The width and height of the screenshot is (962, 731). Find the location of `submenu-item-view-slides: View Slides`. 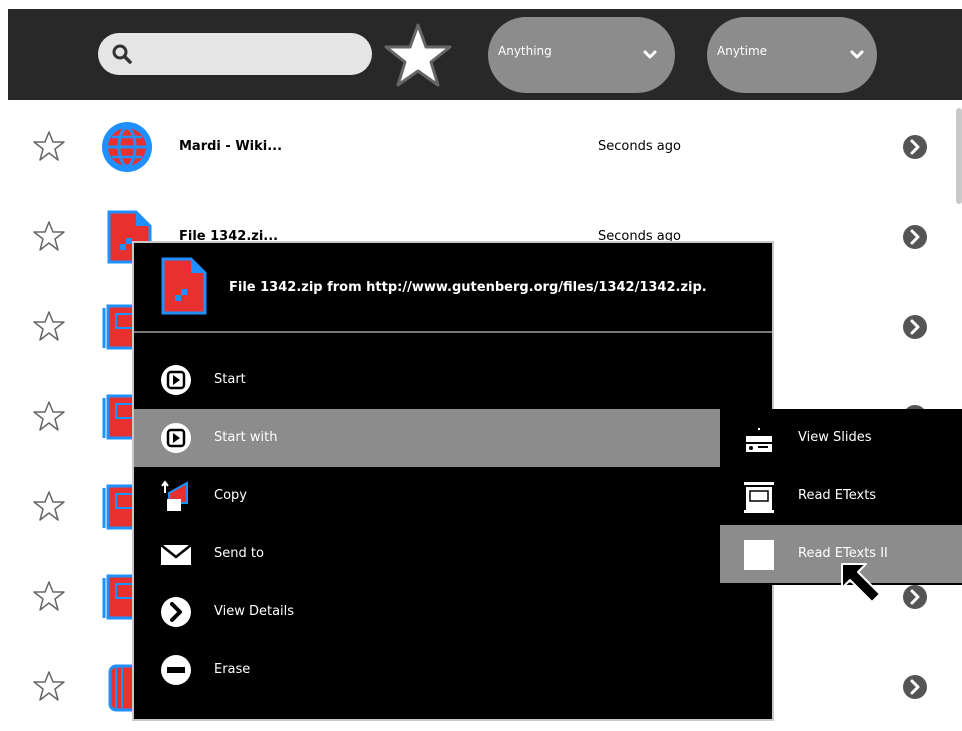

submenu-item-view-slides: View Slides is located at coordinates (841, 438).